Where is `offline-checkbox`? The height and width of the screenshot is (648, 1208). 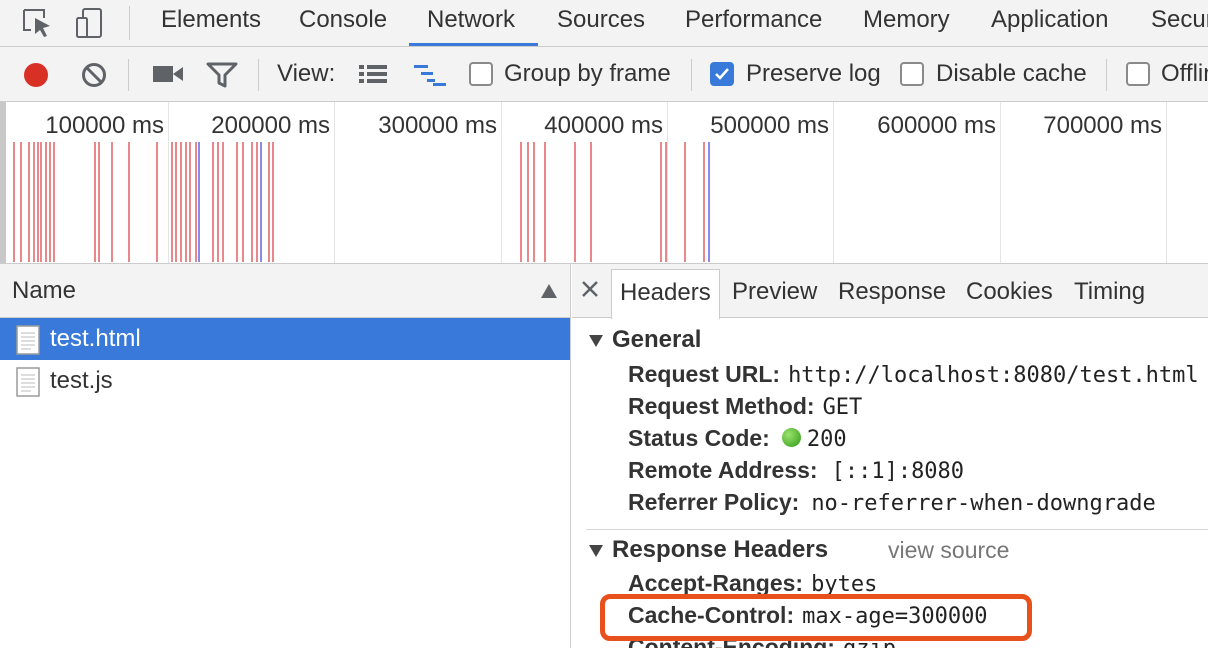
offline-checkbox is located at coordinates (1138, 74).